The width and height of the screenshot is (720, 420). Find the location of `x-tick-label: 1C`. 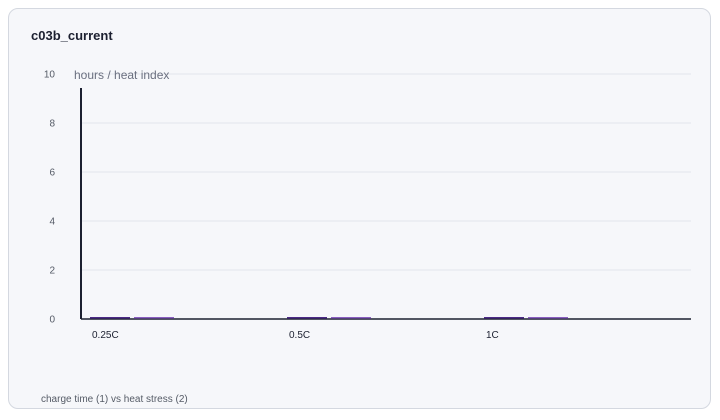

x-tick-label: 1C is located at coordinates (492, 335).